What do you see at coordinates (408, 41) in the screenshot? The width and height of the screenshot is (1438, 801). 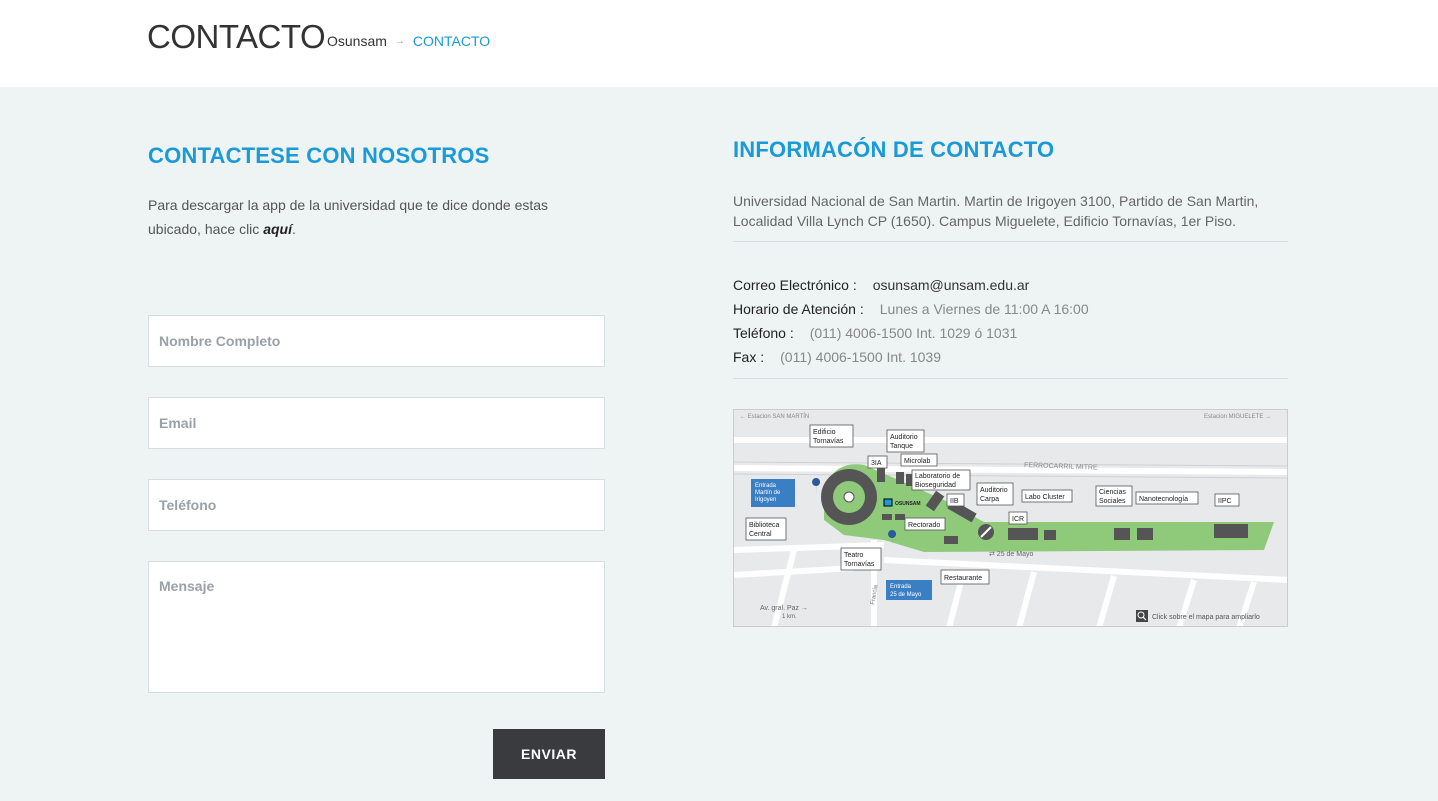 I see `breadcrumb: Osunsam → CONTACTO` at bounding box center [408, 41].